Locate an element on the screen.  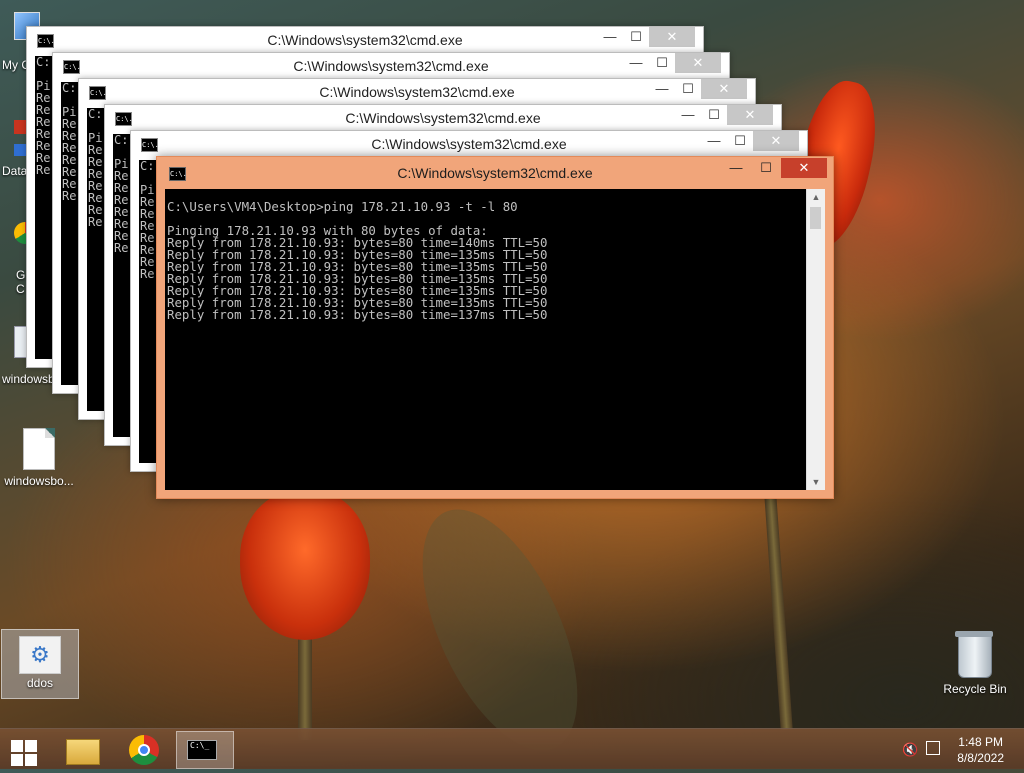
scroll-up-icon: ▲ is located at coordinates (816, 197).